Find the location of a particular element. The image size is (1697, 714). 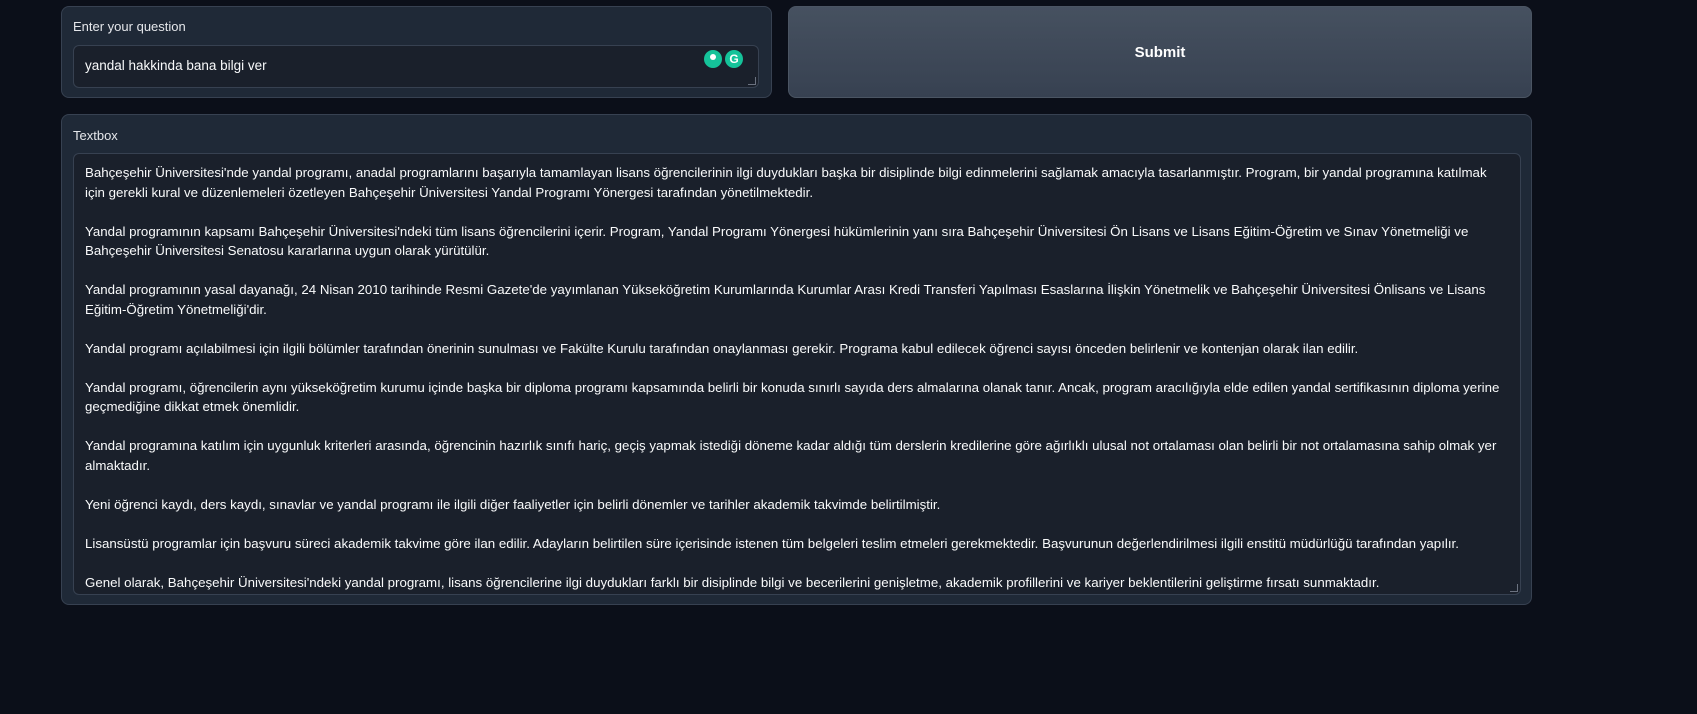

question-input-value: yandal hakkinda bana bilgi ver is located at coordinates (176, 65).